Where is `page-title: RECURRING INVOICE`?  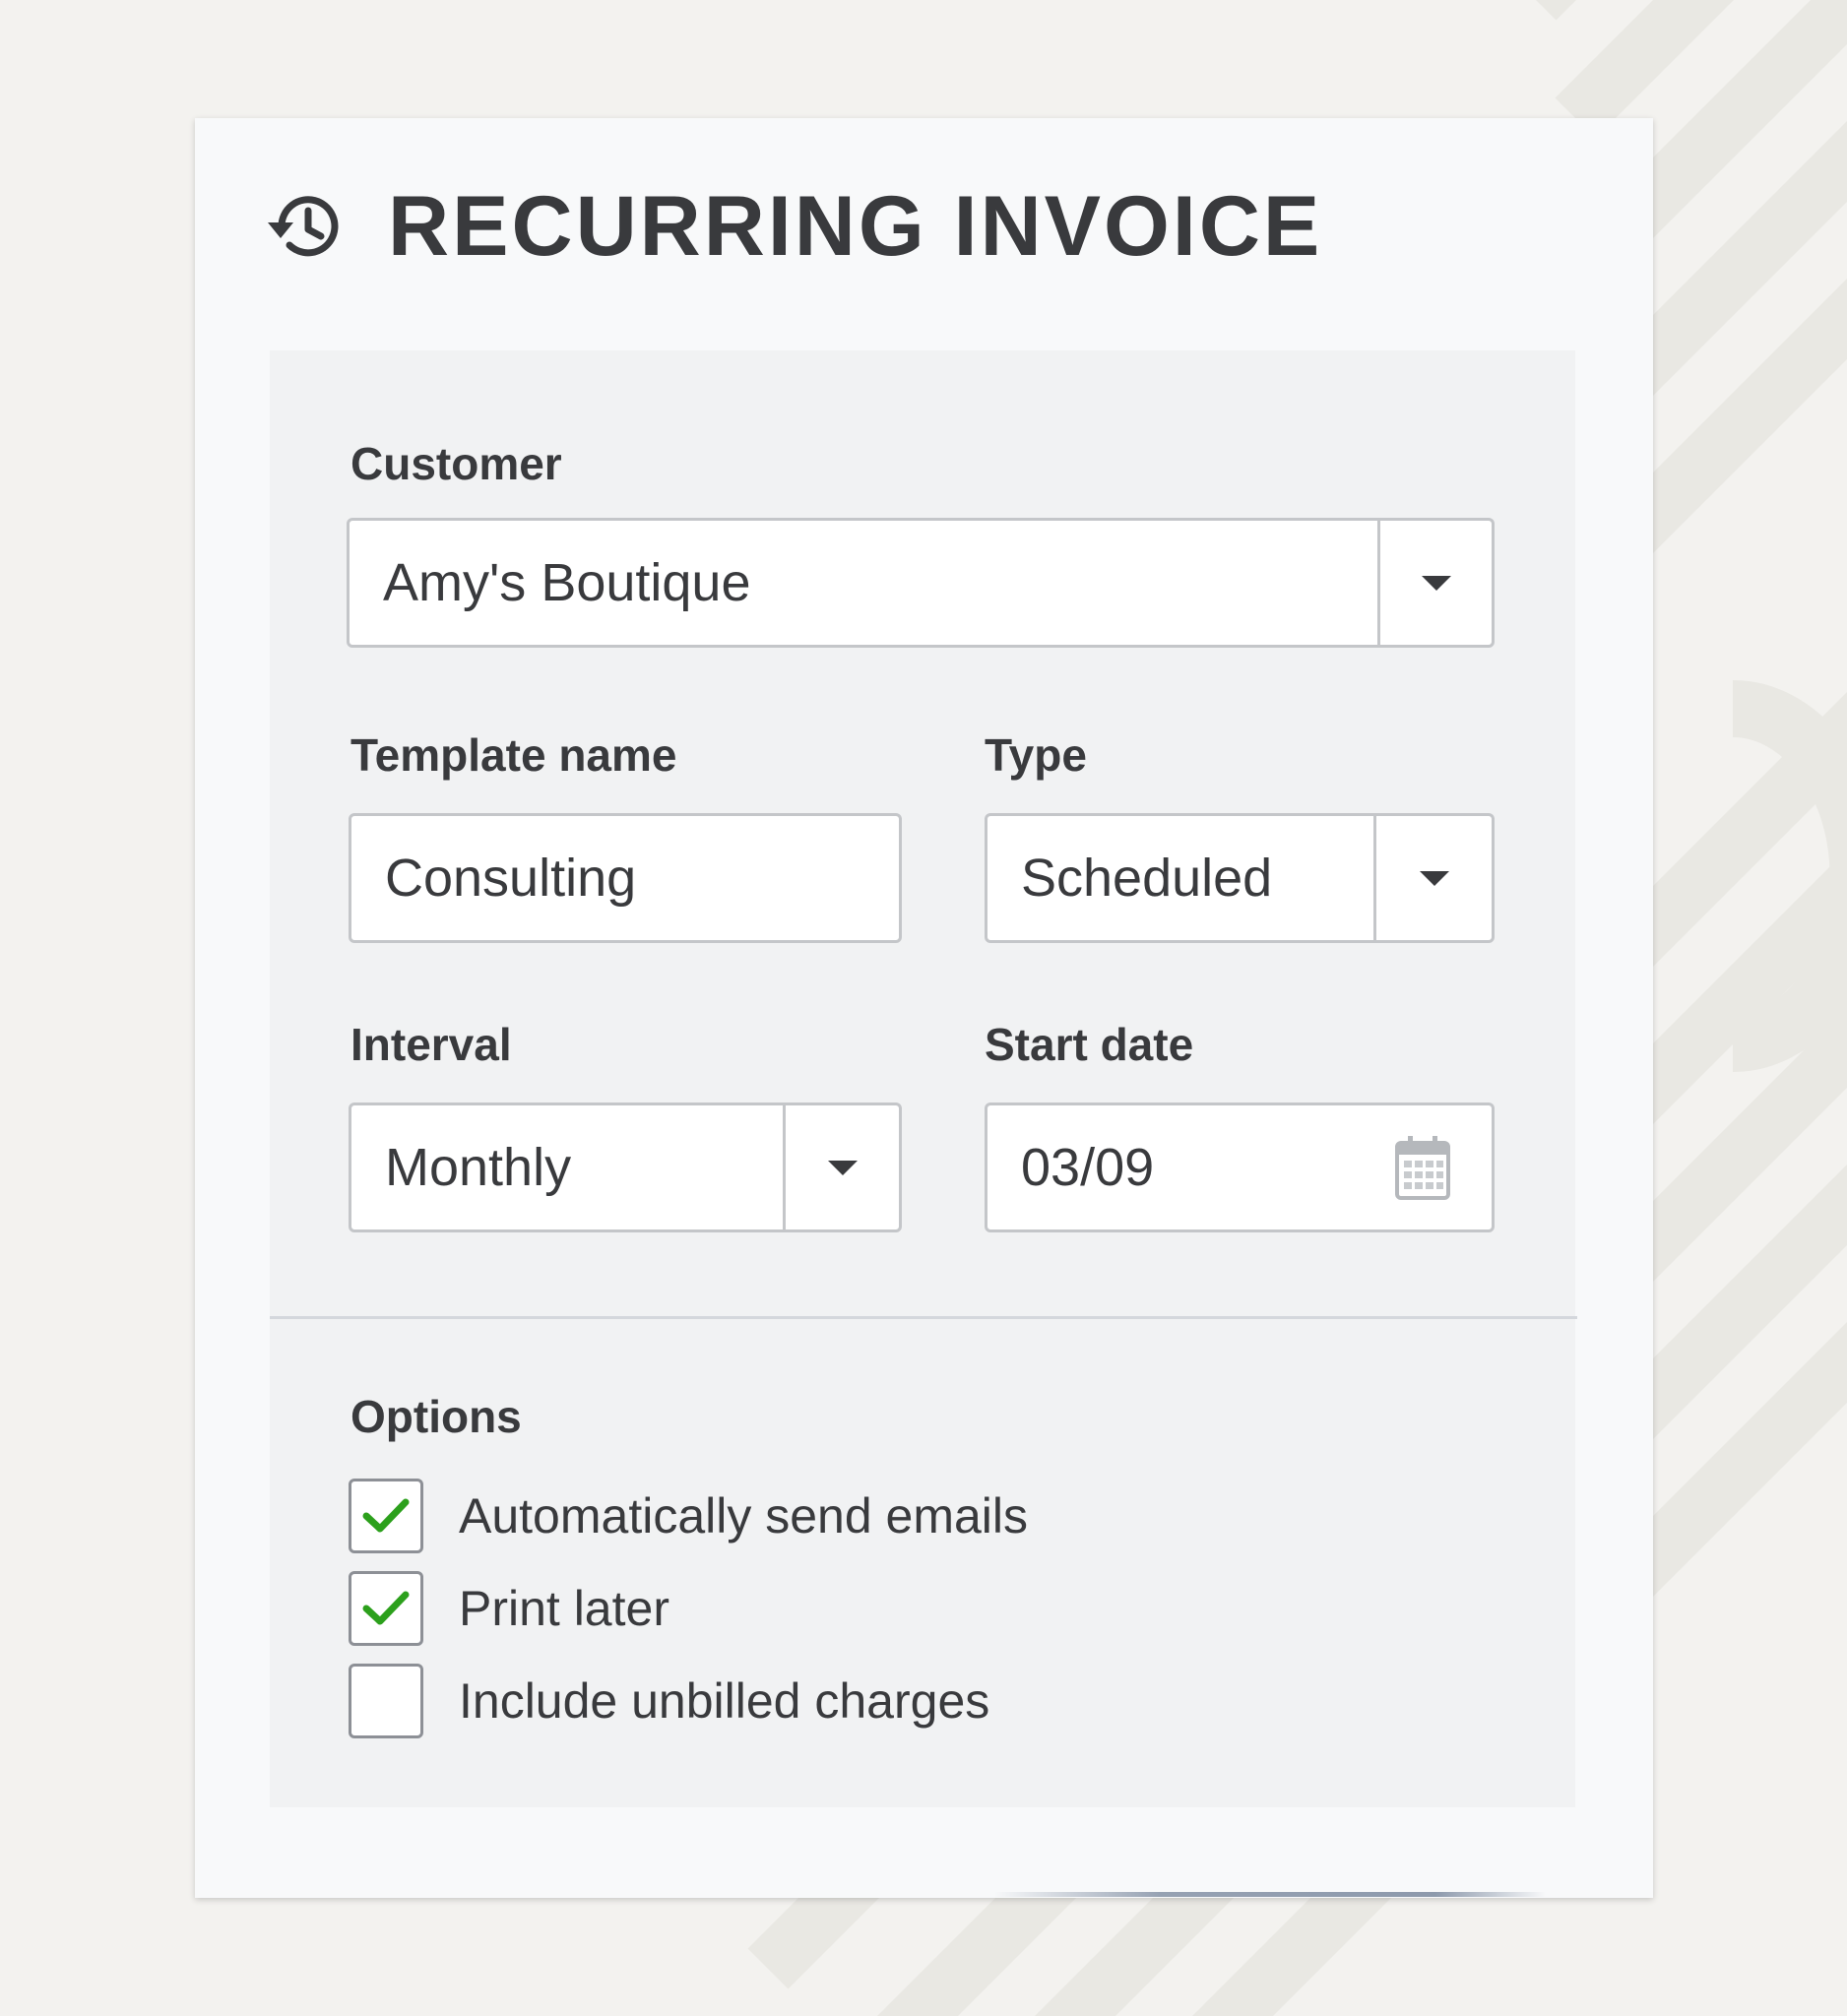 page-title: RECURRING INVOICE is located at coordinates (855, 226).